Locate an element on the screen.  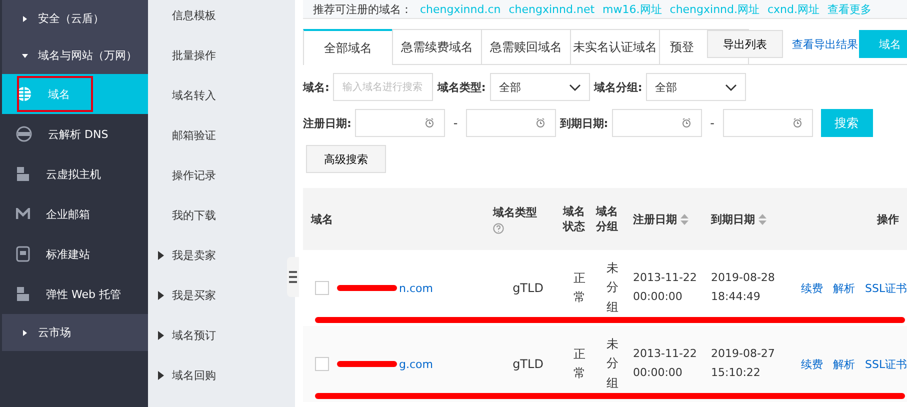
table-cell-text: 2019-08-27 15:10:22 is located at coordinates (743, 363).